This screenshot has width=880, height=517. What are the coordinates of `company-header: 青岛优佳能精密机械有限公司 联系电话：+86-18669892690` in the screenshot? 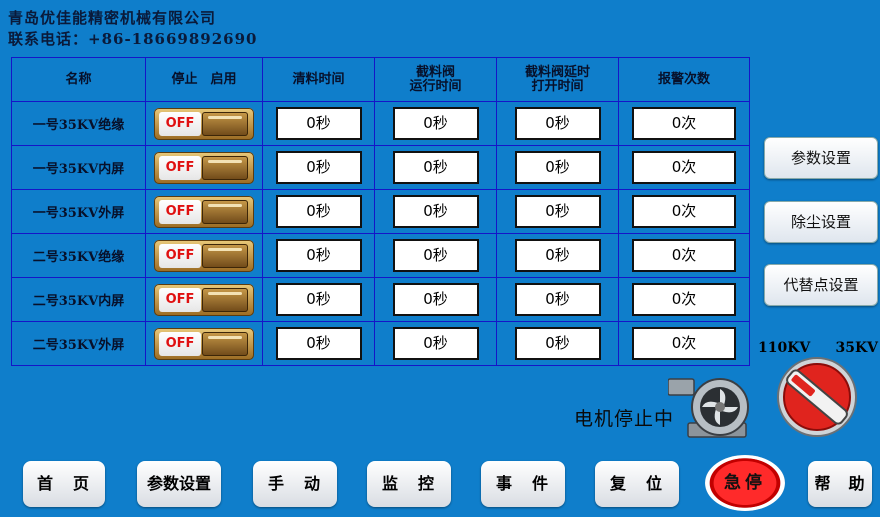 It's located at (132, 29).